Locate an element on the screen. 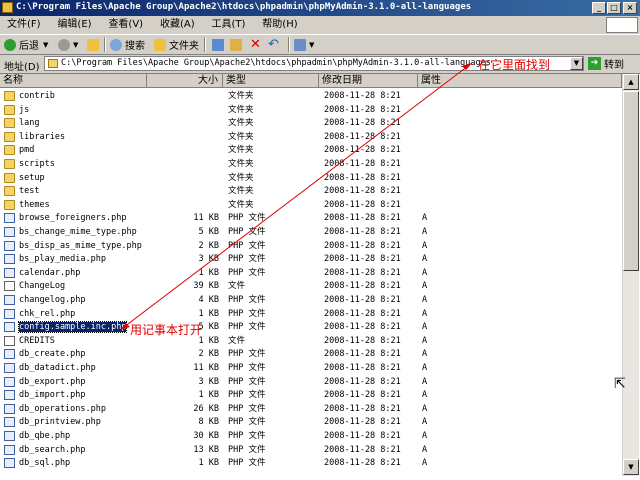  scroll-thumb is located at coordinates (631, 181).